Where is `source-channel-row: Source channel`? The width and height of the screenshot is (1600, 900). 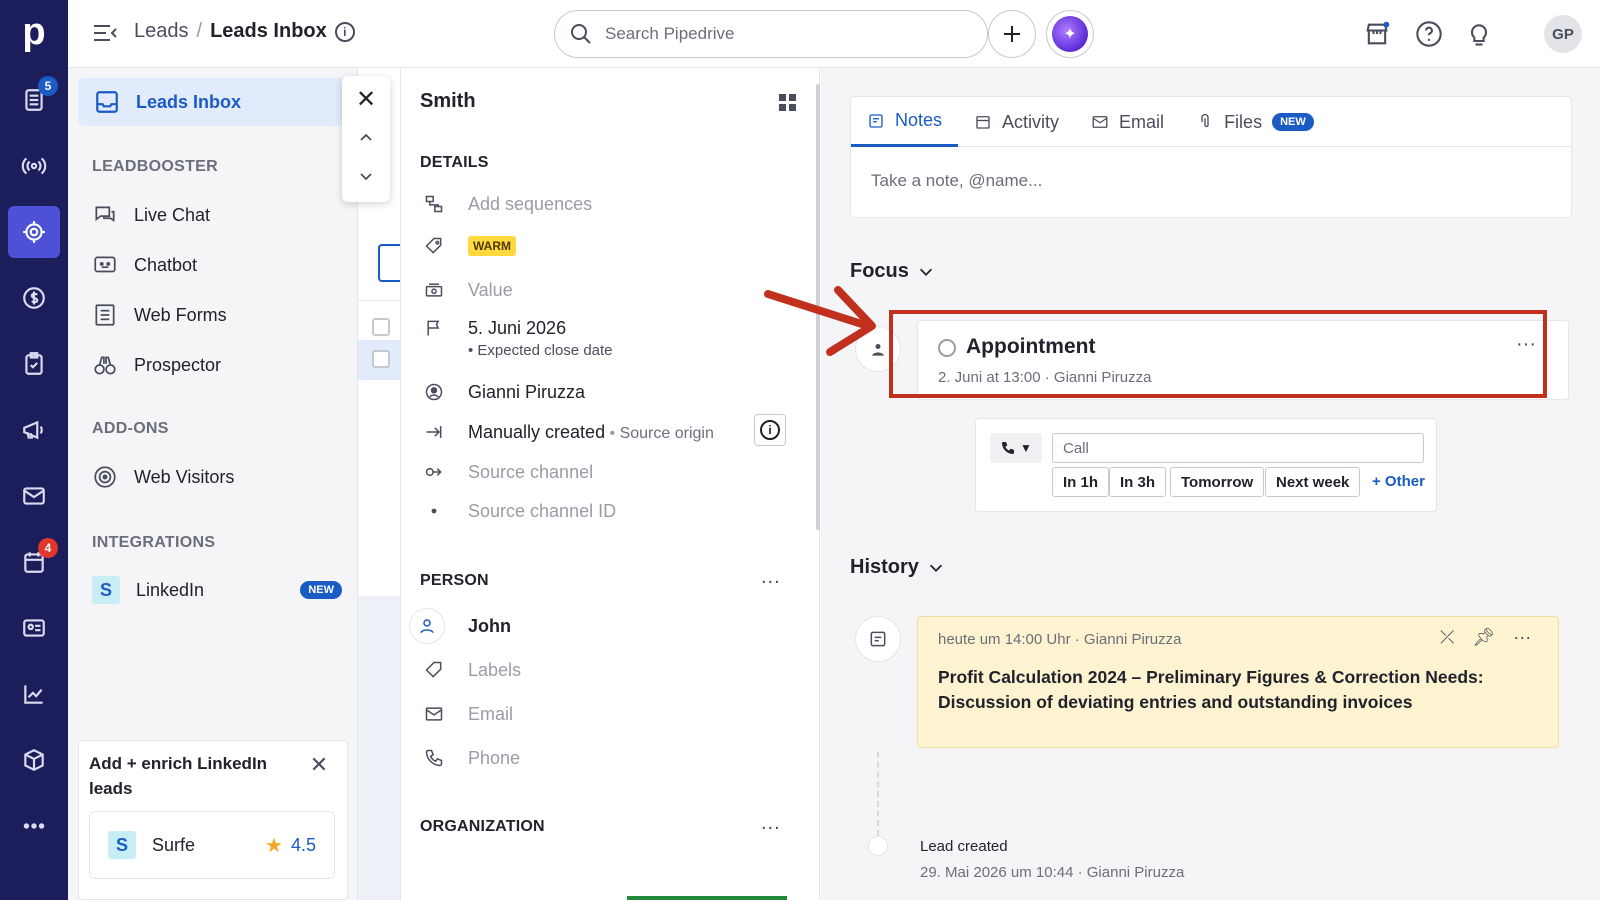 source-channel-row: Source channel is located at coordinates (507, 472).